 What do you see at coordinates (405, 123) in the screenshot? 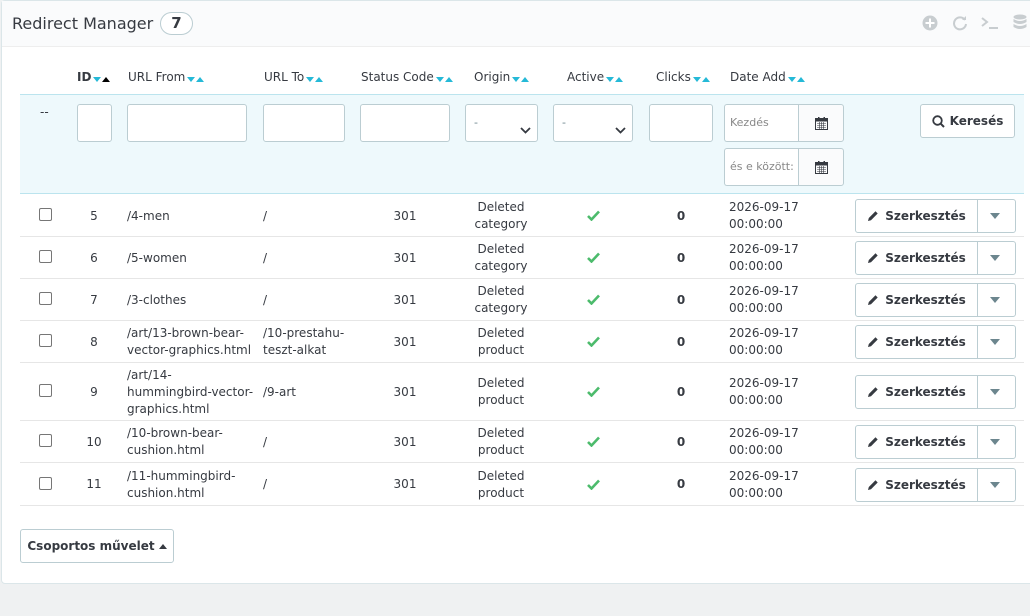
I see `filter-status-code-input` at bounding box center [405, 123].